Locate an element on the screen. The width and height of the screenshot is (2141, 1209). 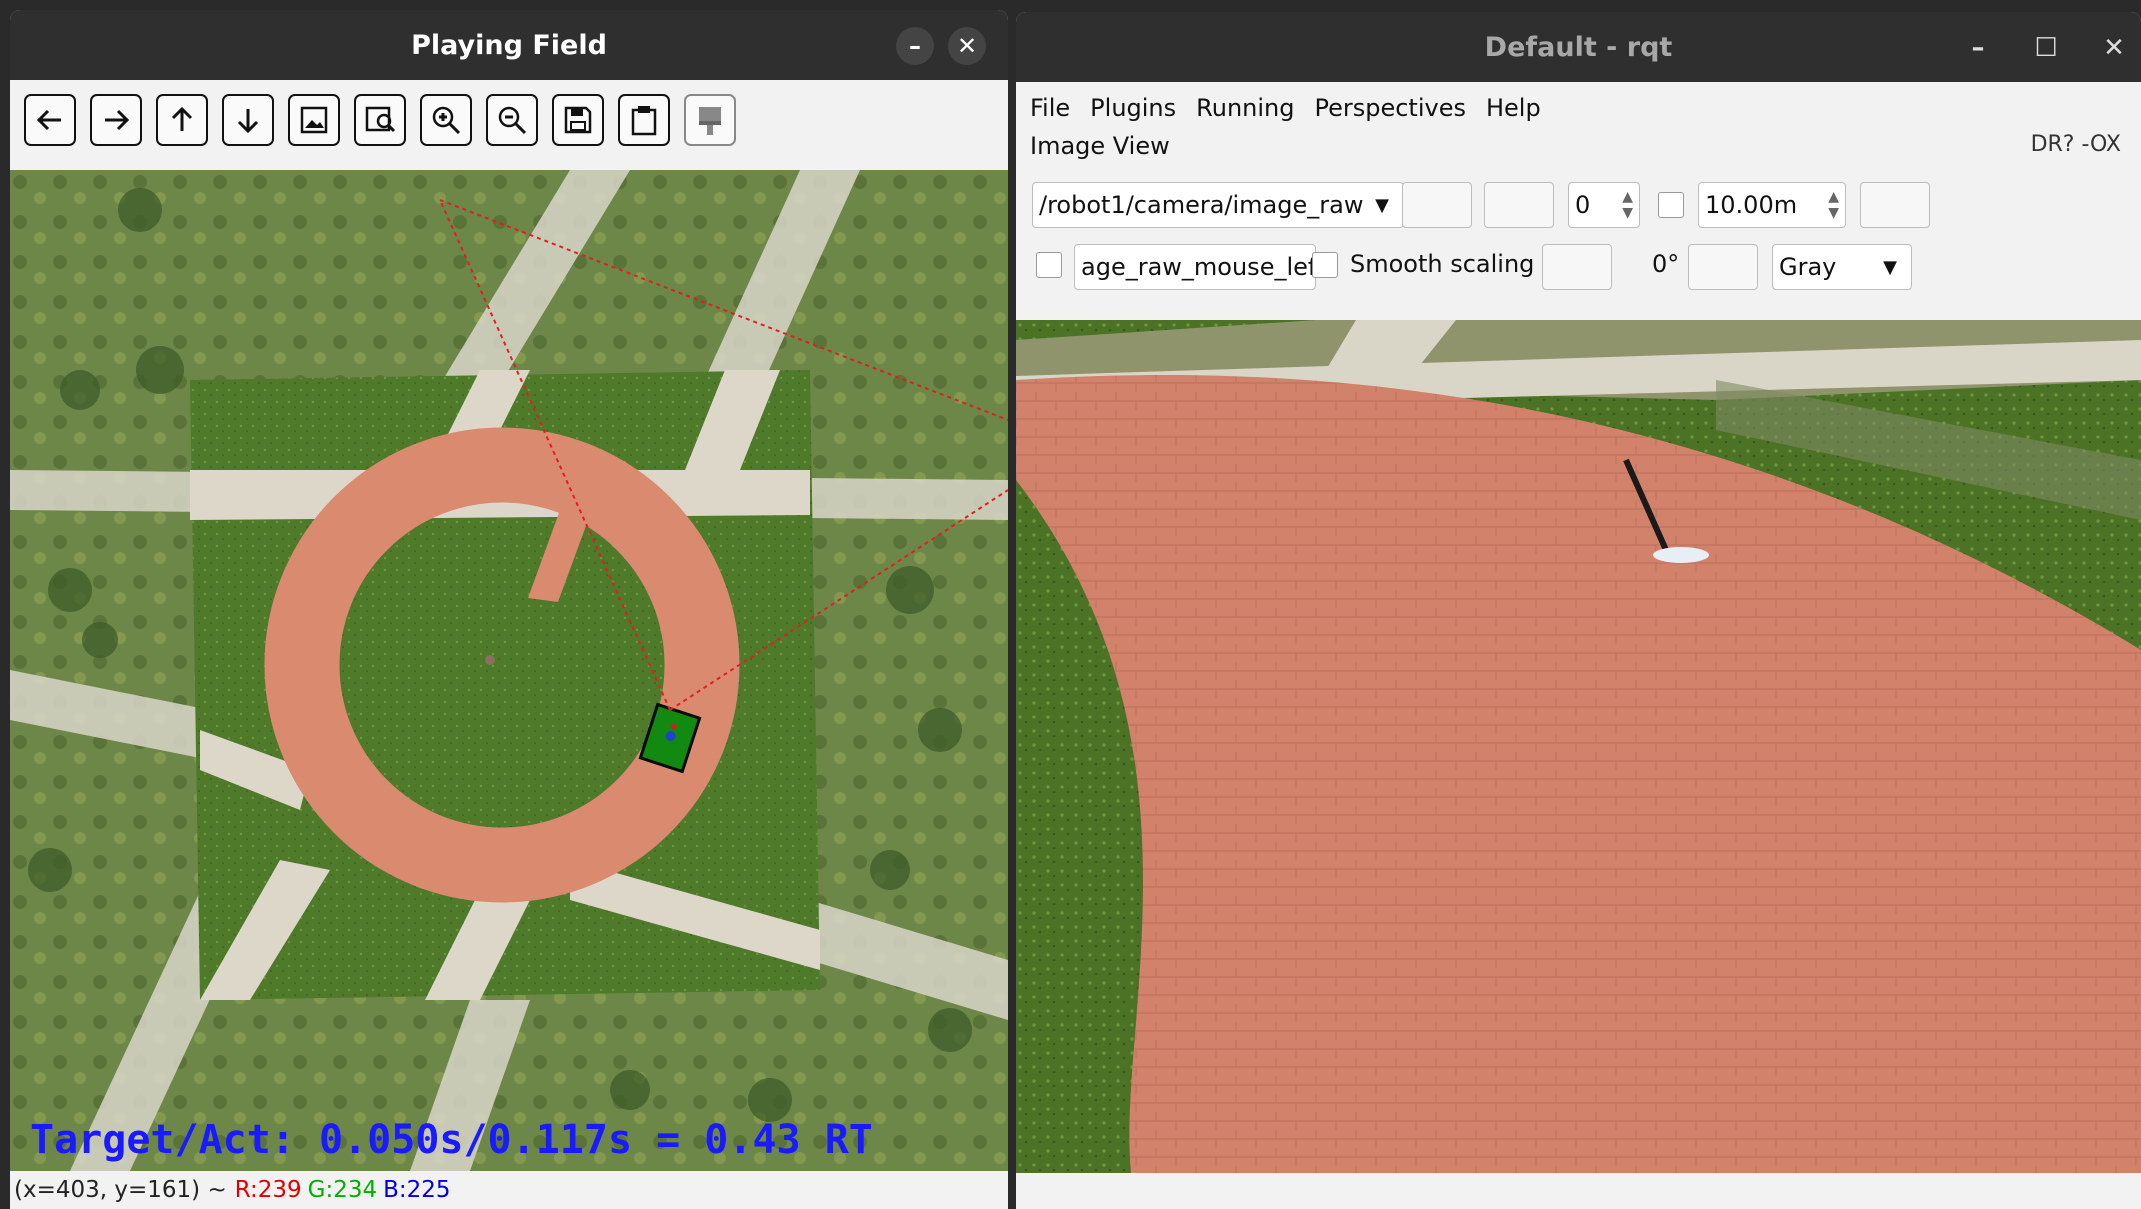
topic-value: /robot1/camera/image_raw is located at coordinates (1201, 205).